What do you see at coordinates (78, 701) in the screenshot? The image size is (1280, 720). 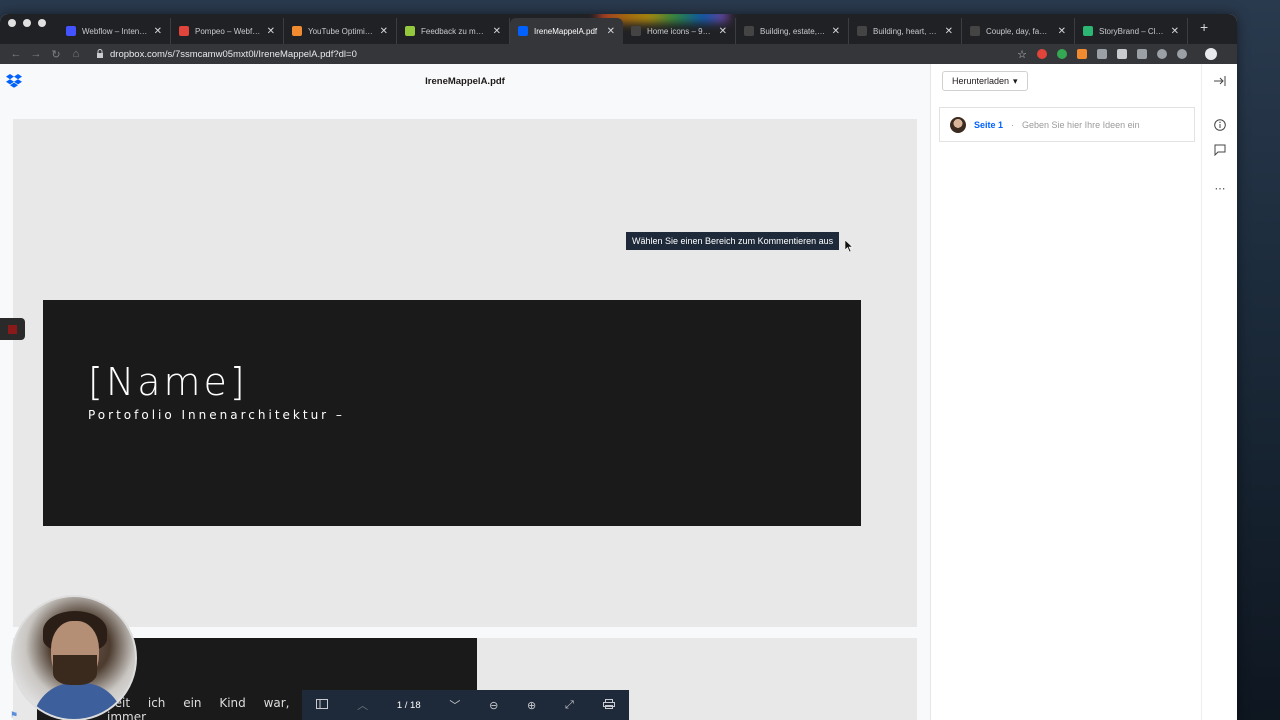 I see `webcam-shirt` at bounding box center [78, 701].